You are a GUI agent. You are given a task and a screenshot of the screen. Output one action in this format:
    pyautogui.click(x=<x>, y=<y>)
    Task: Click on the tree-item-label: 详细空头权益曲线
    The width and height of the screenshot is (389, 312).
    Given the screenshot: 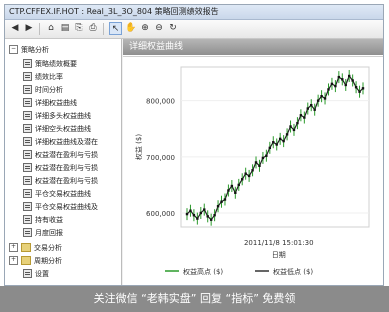 What is the action you would take?
    pyautogui.click(x=63, y=128)
    